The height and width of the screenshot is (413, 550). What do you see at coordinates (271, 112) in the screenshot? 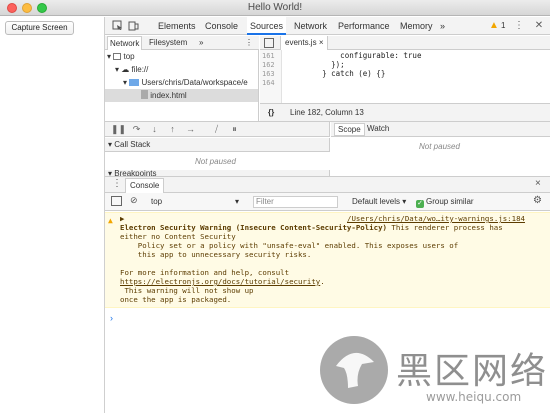
I see `pretty-print-button: {}` at bounding box center [271, 112].